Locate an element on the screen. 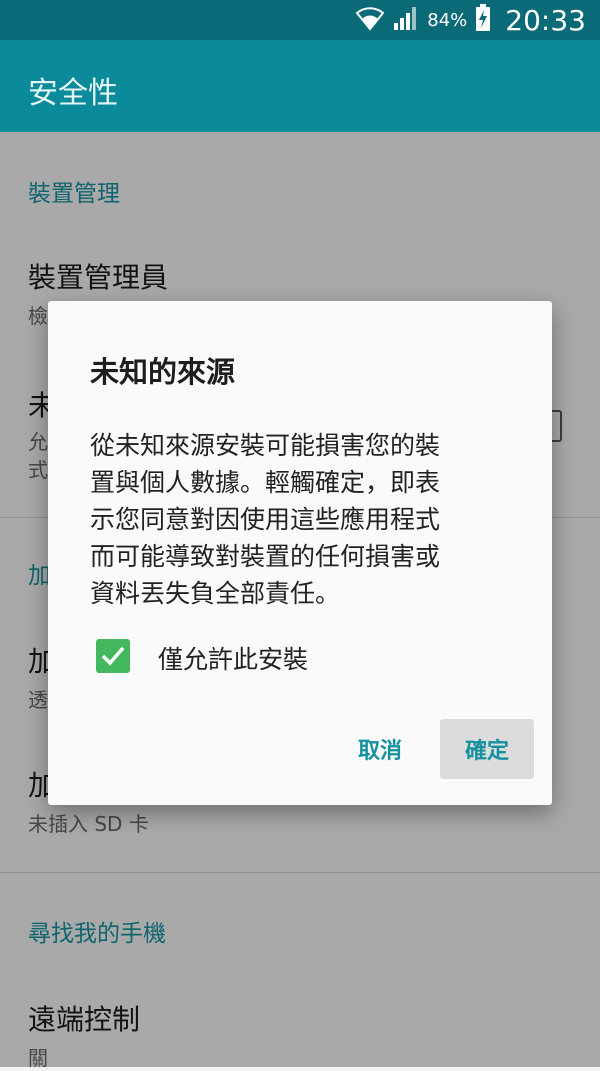 This screenshot has height=1071, width=600. battery-charging-icon is located at coordinates (483, 20).